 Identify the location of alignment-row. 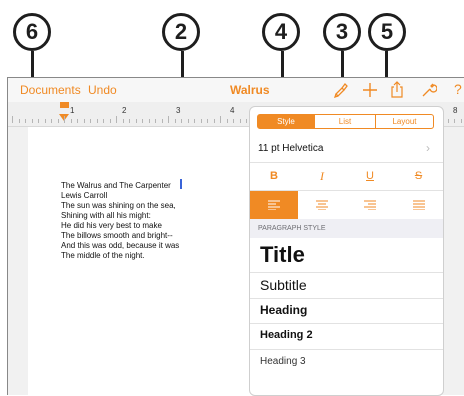
(346, 205).